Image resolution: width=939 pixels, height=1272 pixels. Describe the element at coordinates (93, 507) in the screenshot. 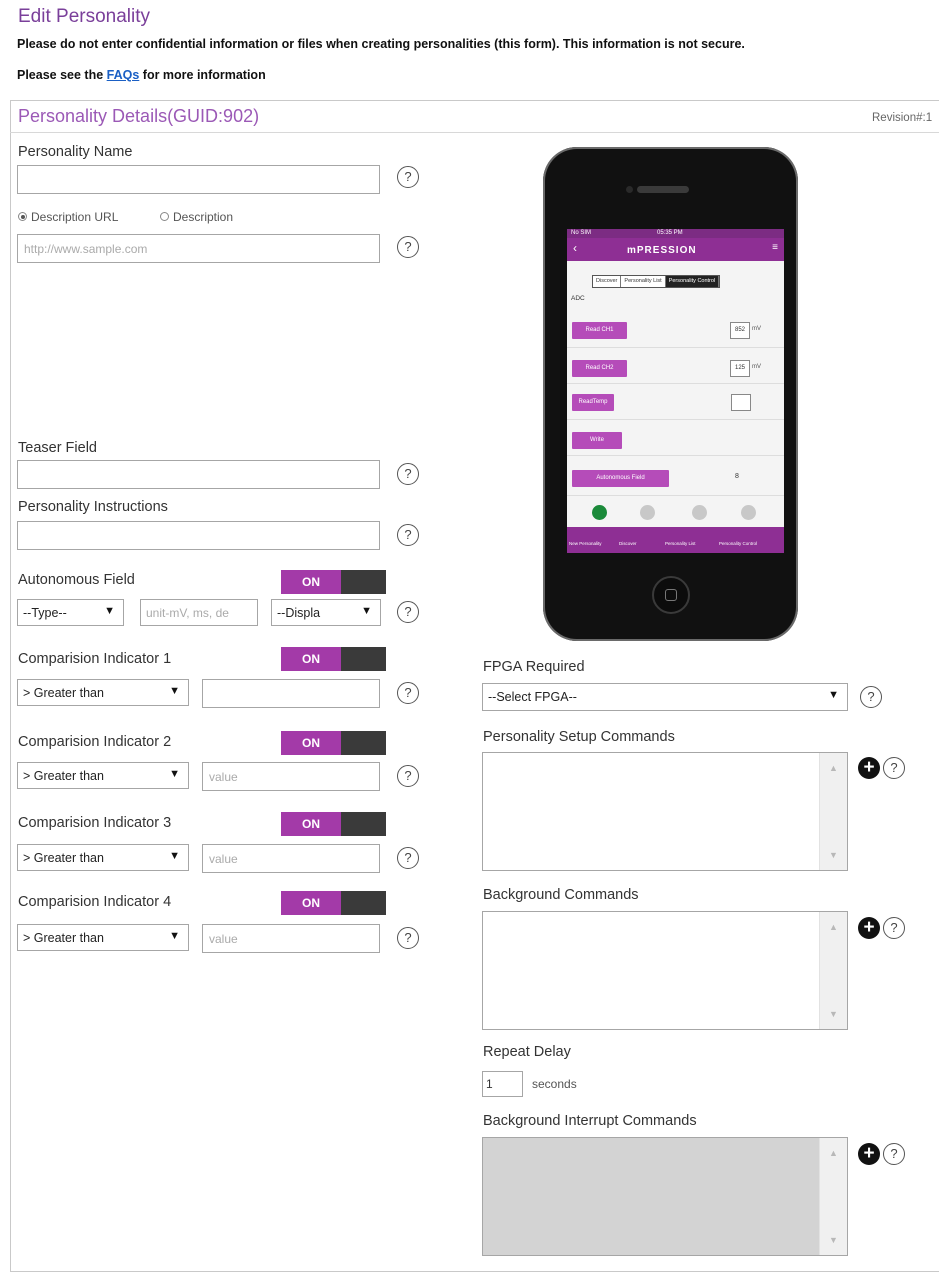

I see `personality-instructions-label: Personality Instructions` at that location.